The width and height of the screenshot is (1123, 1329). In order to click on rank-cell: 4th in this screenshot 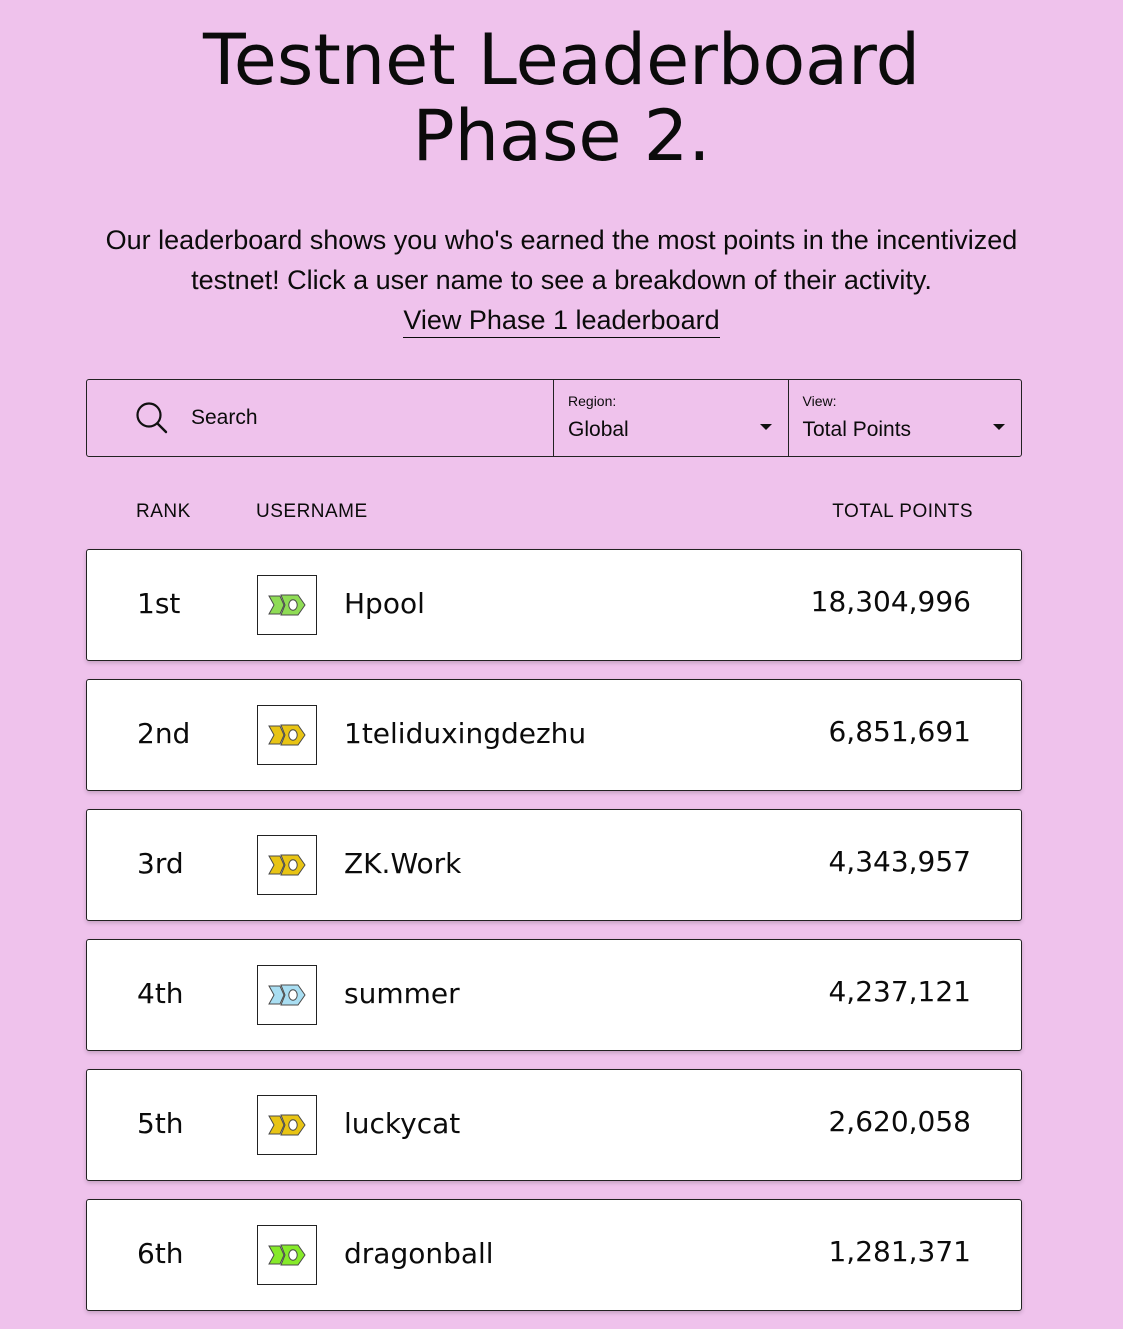, I will do `click(160, 993)`.